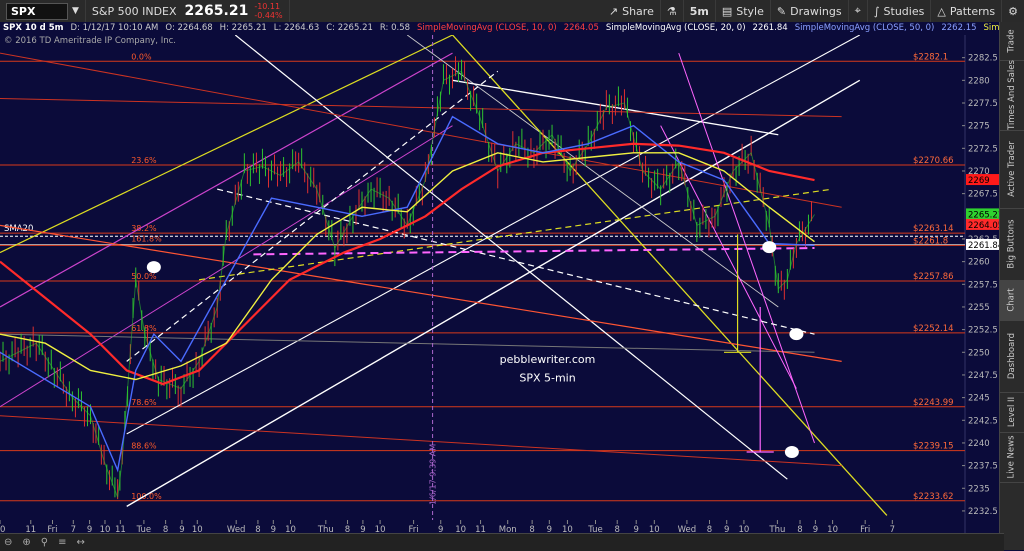 The height and width of the screenshot is (551, 1024). I want to click on flask-icon: ⚗, so click(671, 11).